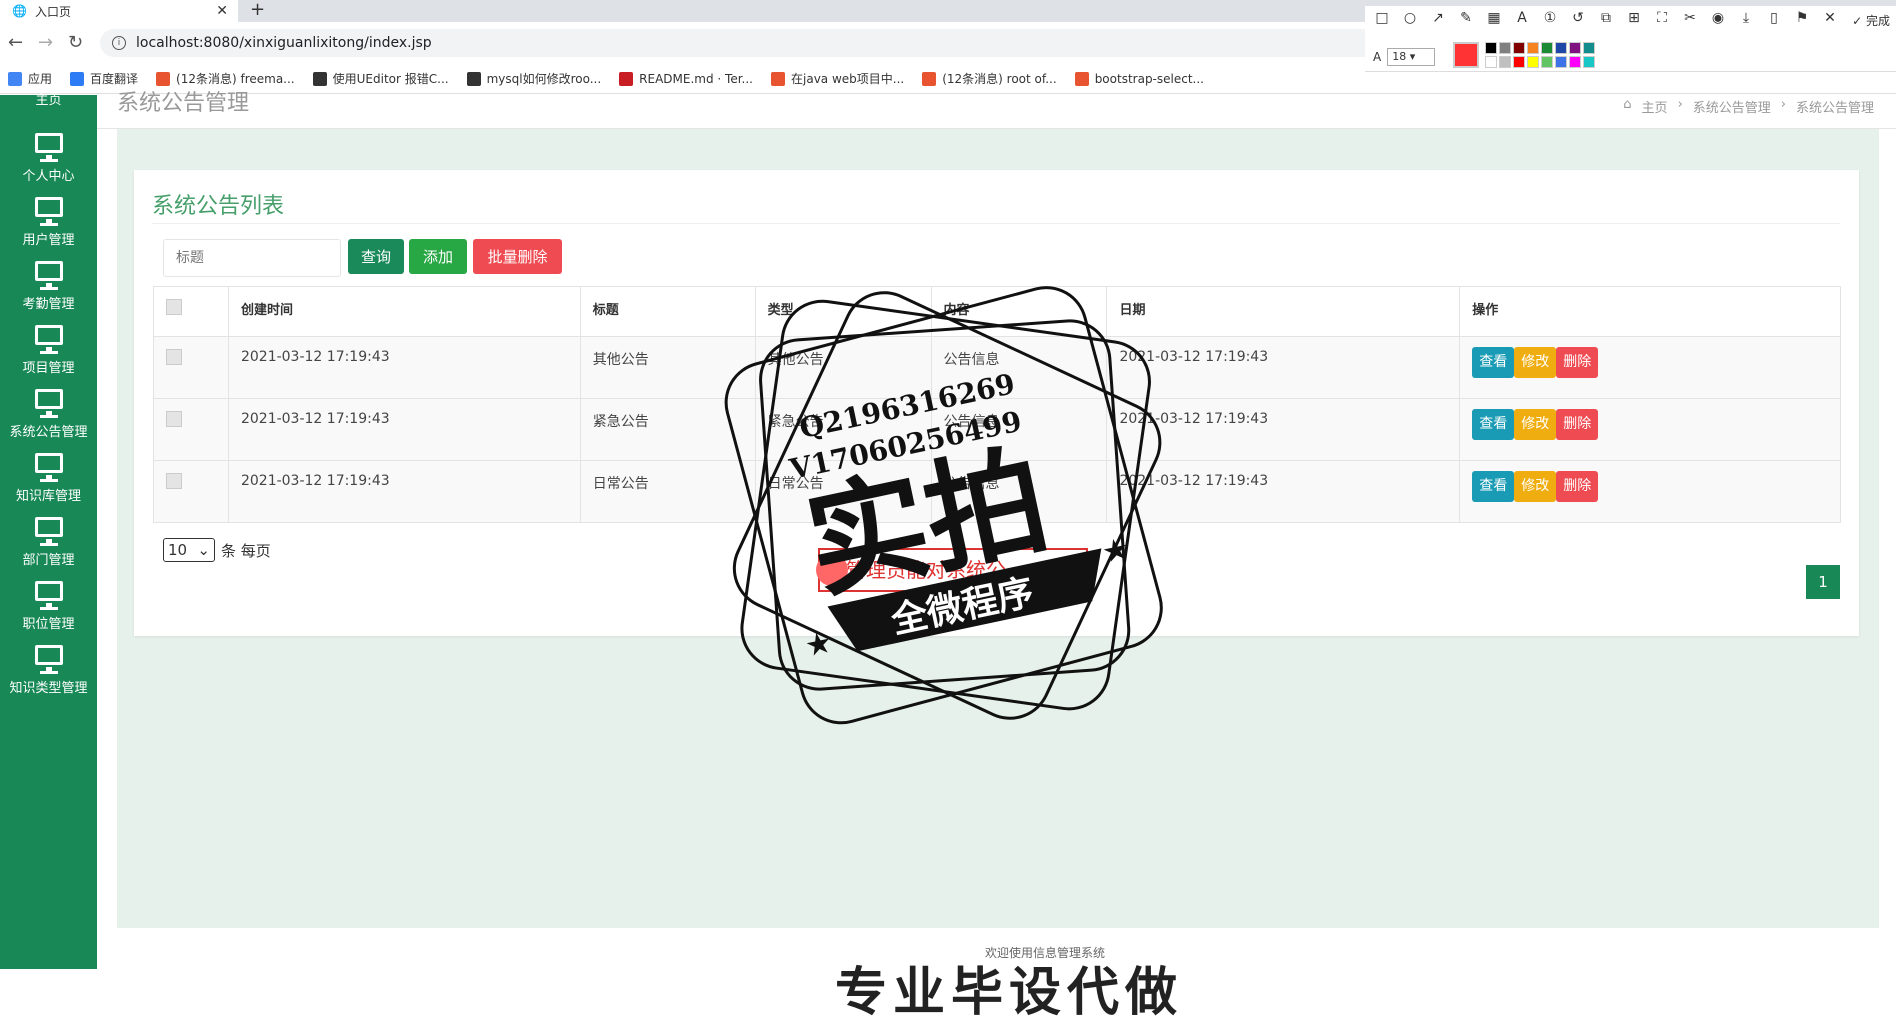 This screenshot has height=1025, width=1896. What do you see at coordinates (222, 11) in the screenshot?
I see `close-icon: ✕` at bounding box center [222, 11].